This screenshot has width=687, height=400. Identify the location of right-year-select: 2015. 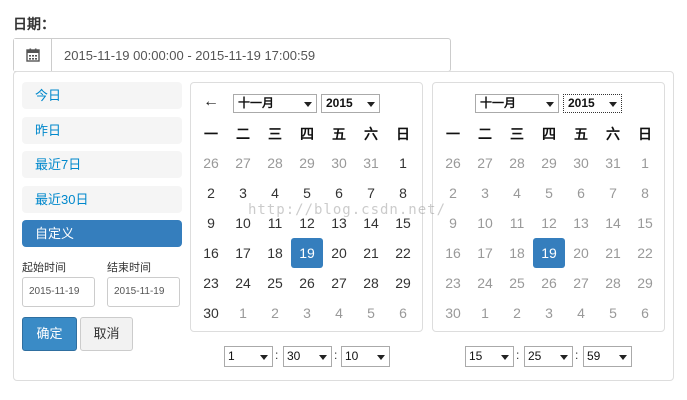
(592, 103).